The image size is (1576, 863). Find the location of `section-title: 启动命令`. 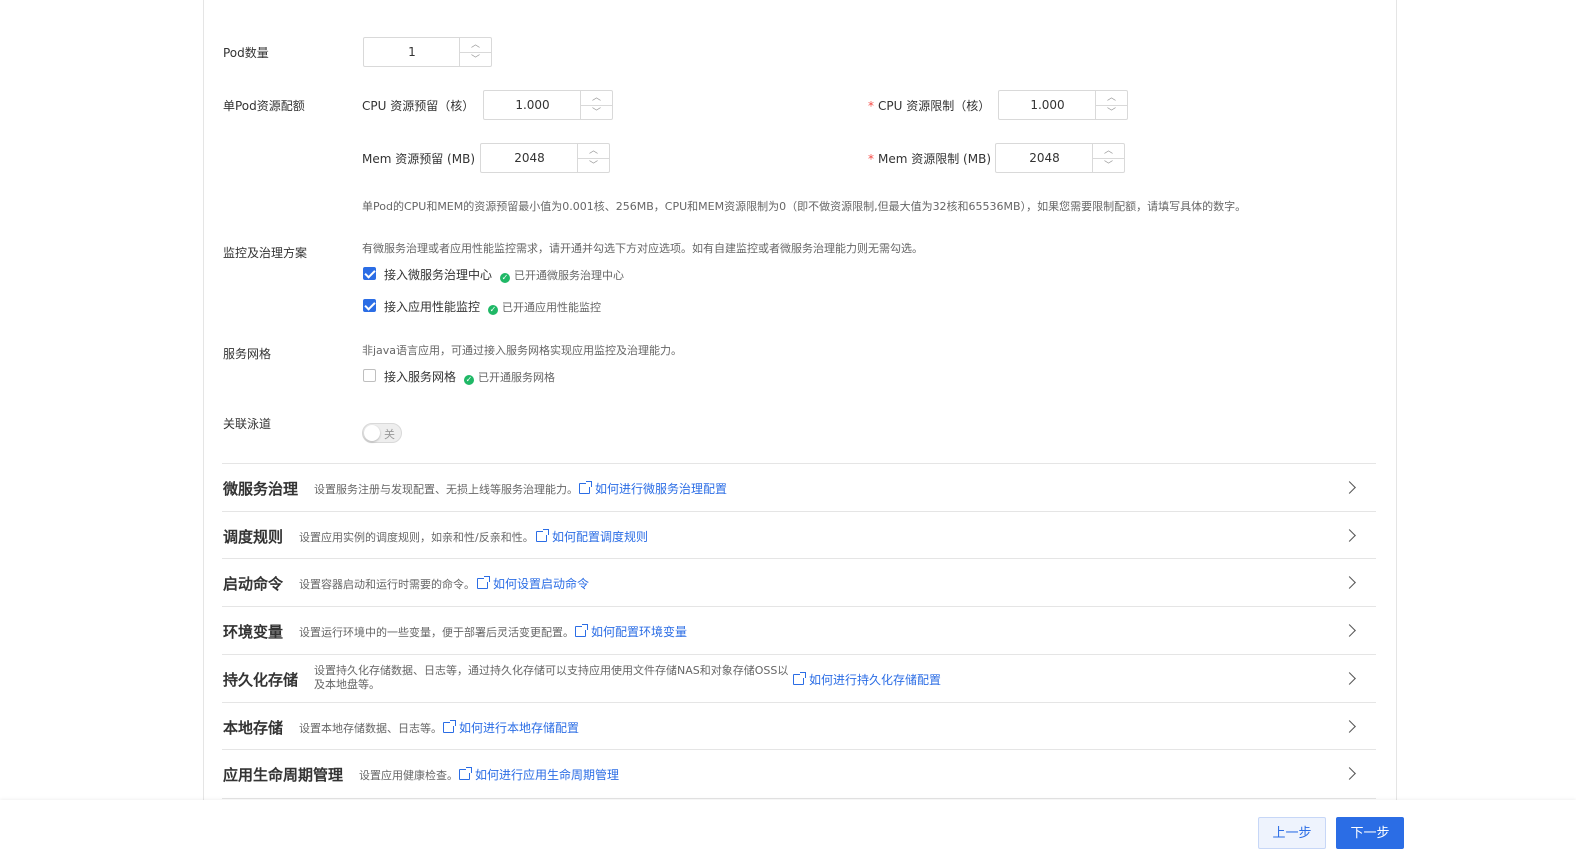

section-title: 启动命令 is located at coordinates (253, 584).